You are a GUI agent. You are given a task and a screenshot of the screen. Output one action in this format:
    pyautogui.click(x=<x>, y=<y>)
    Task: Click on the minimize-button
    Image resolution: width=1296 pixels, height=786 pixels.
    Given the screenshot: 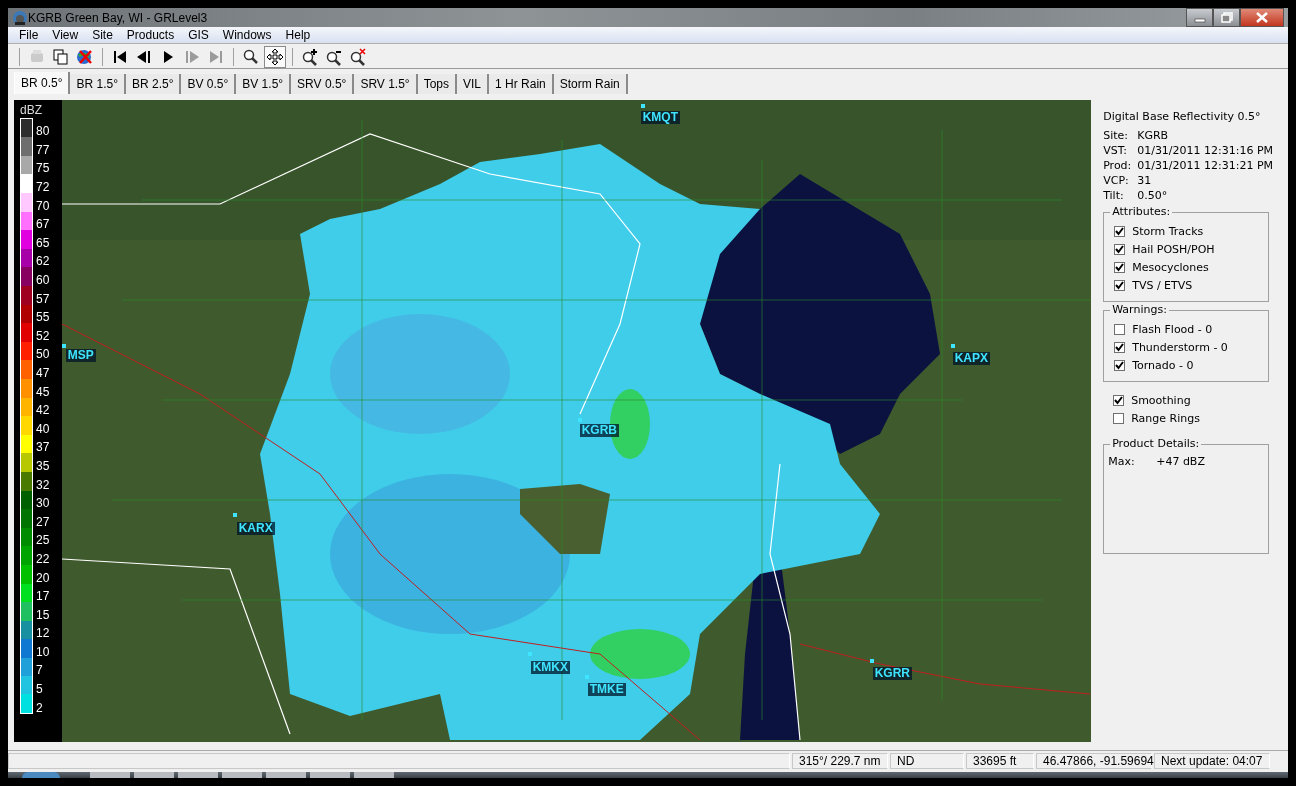 What is the action you would take?
    pyautogui.click(x=1199, y=17)
    